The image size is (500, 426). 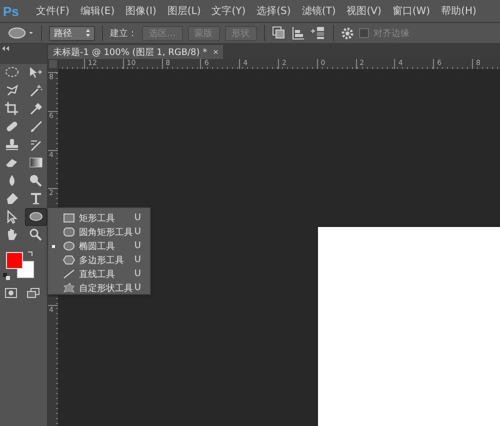 What do you see at coordinates (53, 11) in the screenshot?
I see `menu-item: 文件(F)` at bounding box center [53, 11].